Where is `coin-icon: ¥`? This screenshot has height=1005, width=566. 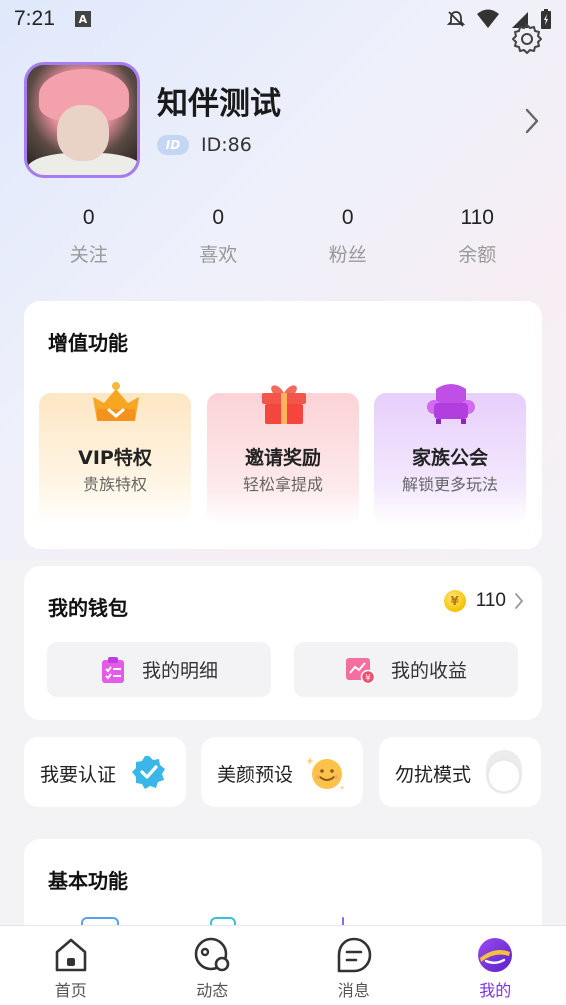
coin-icon: ¥ is located at coordinates (454, 601).